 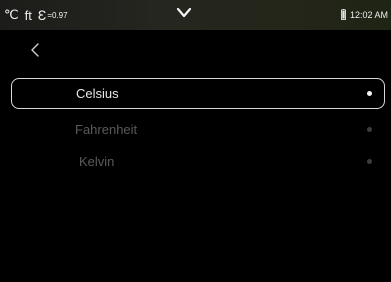 What do you see at coordinates (198, 129) in the screenshot?
I see `option-fahrenheit: Fahrenheit` at bounding box center [198, 129].